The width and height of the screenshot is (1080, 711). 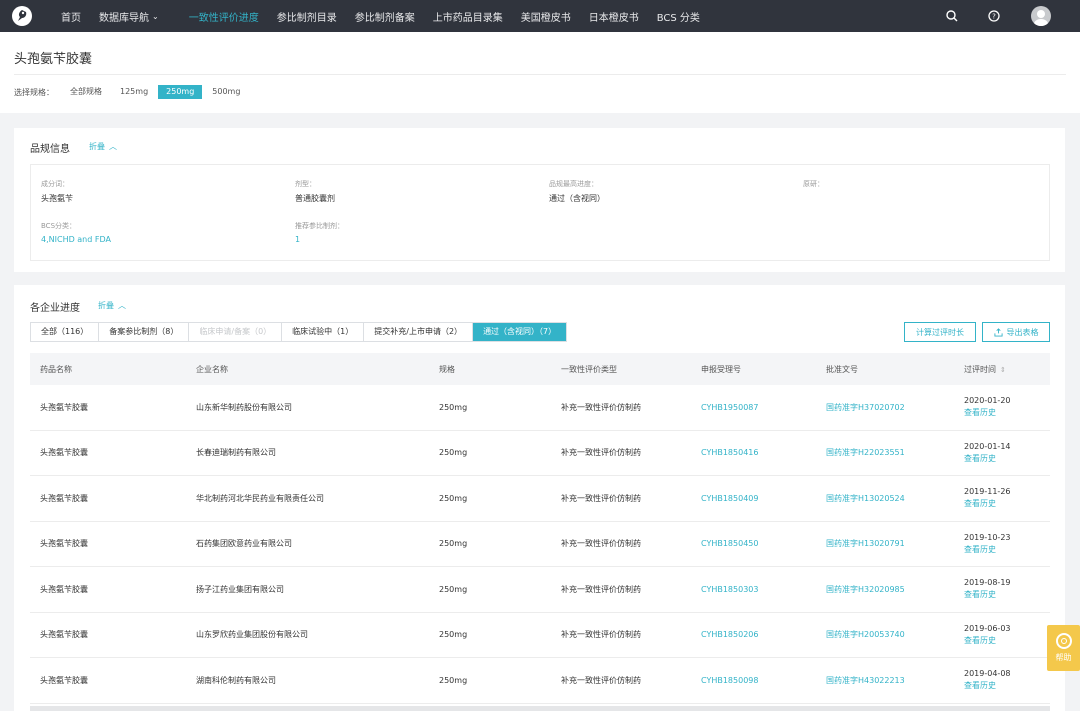 What do you see at coordinates (103, 146) in the screenshot?
I see `quality-info-collapse-link: 折叠 ︿` at bounding box center [103, 146].